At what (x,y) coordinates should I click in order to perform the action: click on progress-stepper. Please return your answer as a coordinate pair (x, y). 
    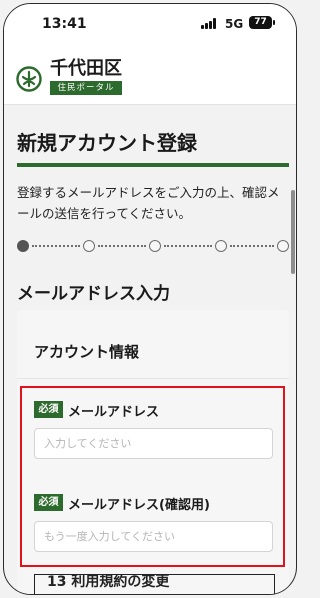
    Looking at the image, I should click on (153, 247).